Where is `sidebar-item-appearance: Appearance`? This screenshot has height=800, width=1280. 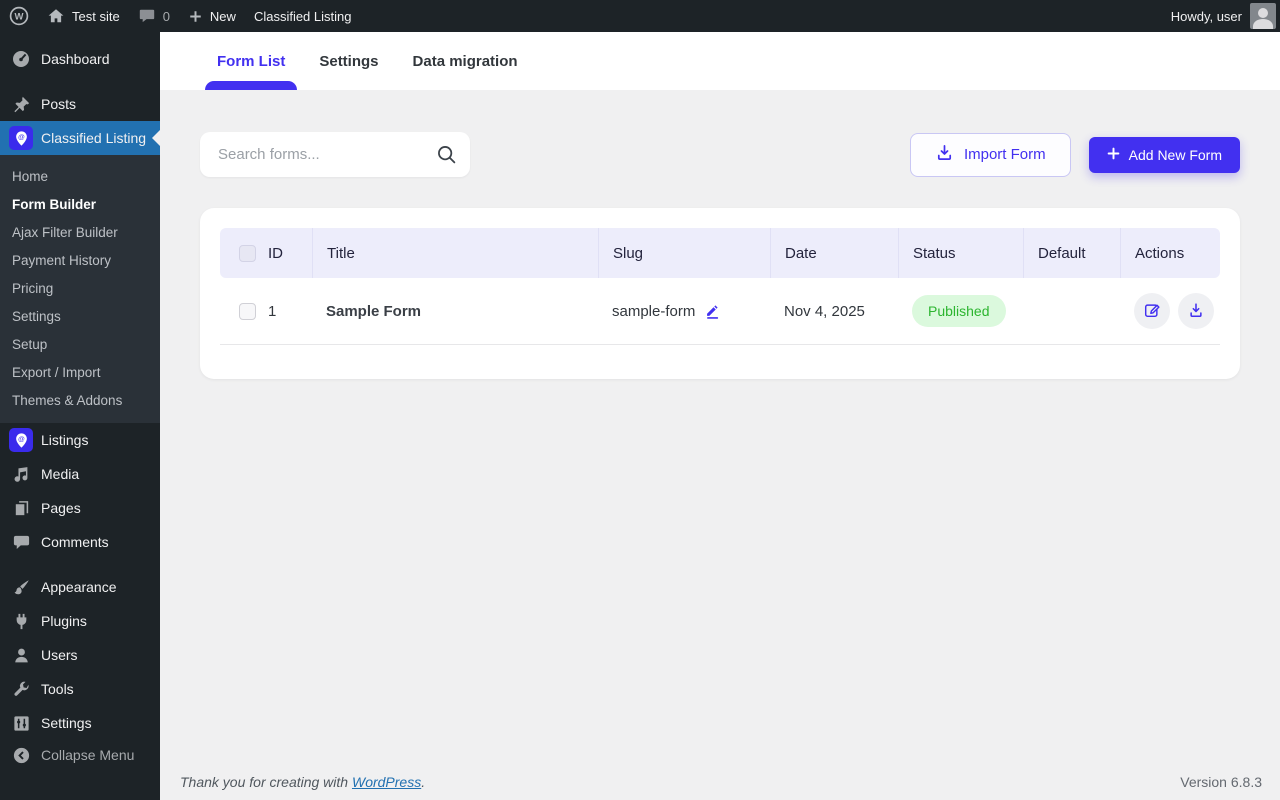
sidebar-item-appearance: Appearance is located at coordinates (80, 587).